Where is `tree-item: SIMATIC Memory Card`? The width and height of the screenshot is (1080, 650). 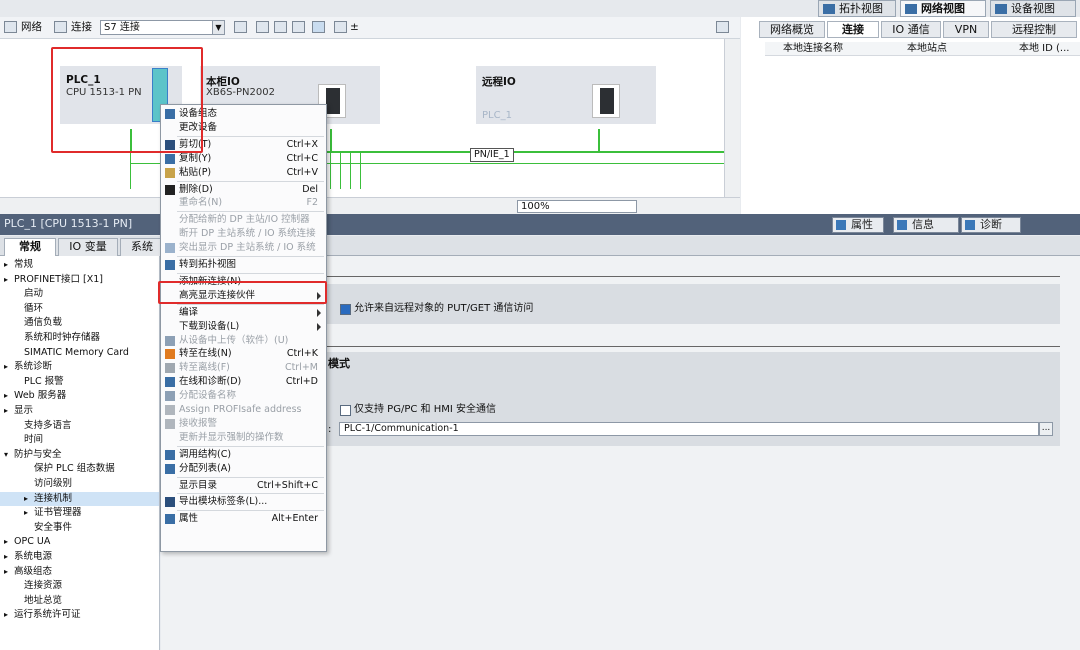 tree-item: SIMATIC Memory Card is located at coordinates (79, 353).